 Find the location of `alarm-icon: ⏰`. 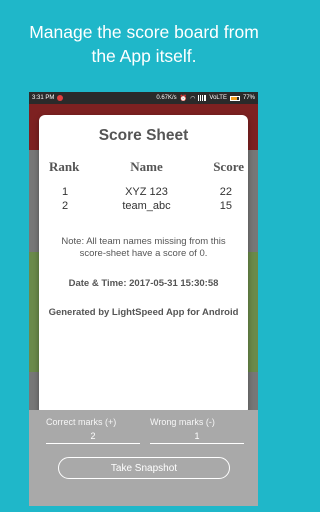

alarm-icon: ⏰ is located at coordinates (183, 98).